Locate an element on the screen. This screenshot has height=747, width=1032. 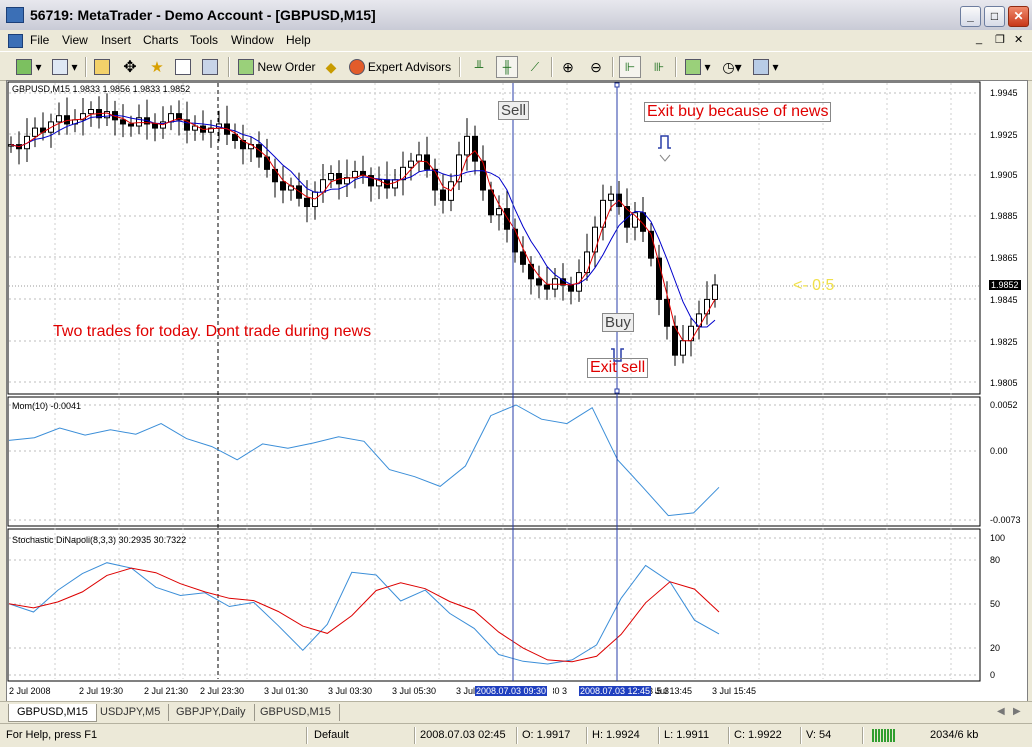
terminal-button is located at coordinates (184, 67).